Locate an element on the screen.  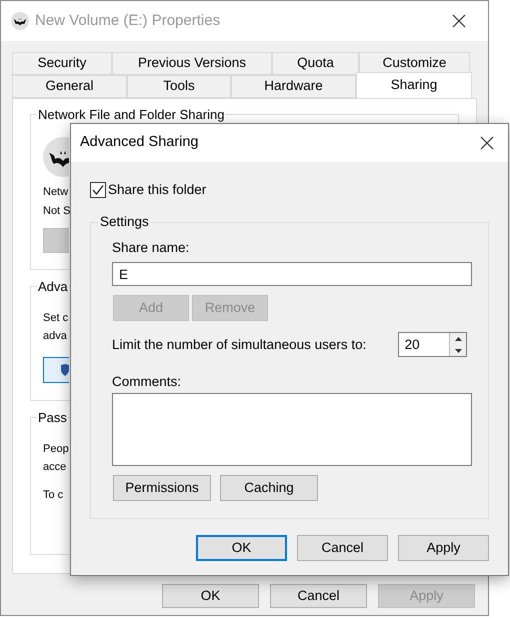
description-text: acce is located at coordinates (54, 467).